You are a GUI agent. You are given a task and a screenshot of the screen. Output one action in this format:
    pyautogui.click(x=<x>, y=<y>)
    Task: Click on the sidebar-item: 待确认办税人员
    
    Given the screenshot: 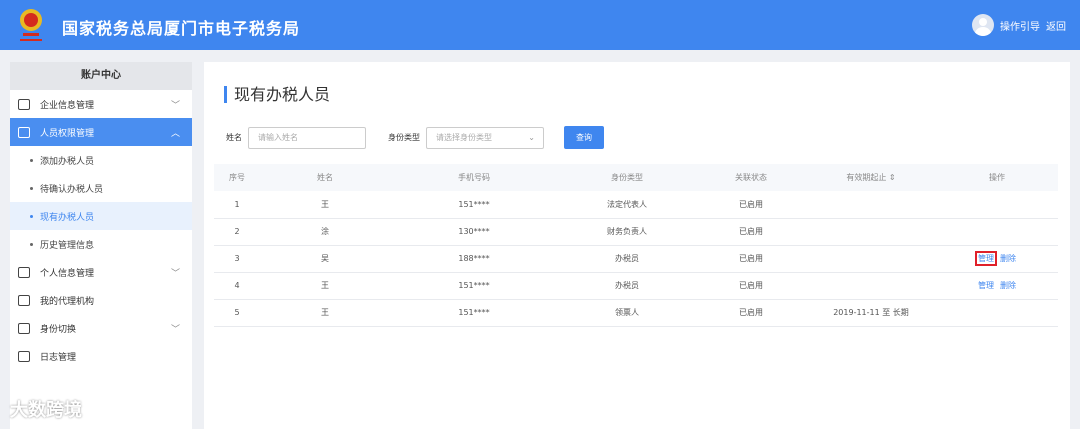 What is the action you would take?
    pyautogui.click(x=101, y=188)
    